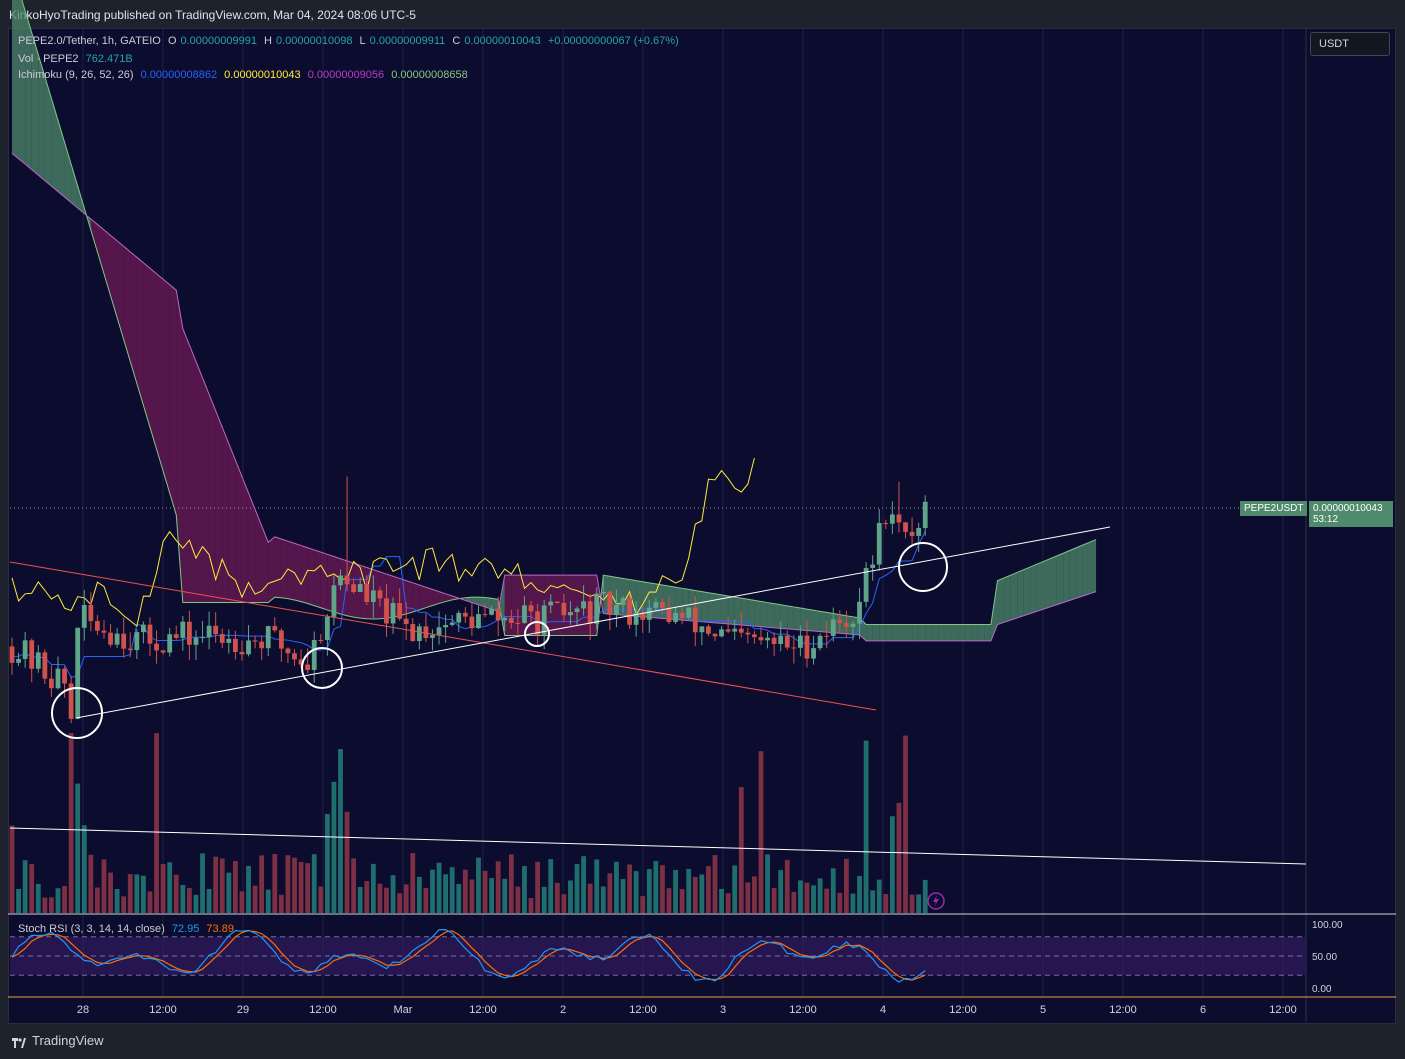 The width and height of the screenshot is (1405, 1059). I want to click on stoch-label: Stoch RSI (3, 3, 14, 14, close), so click(91, 929).